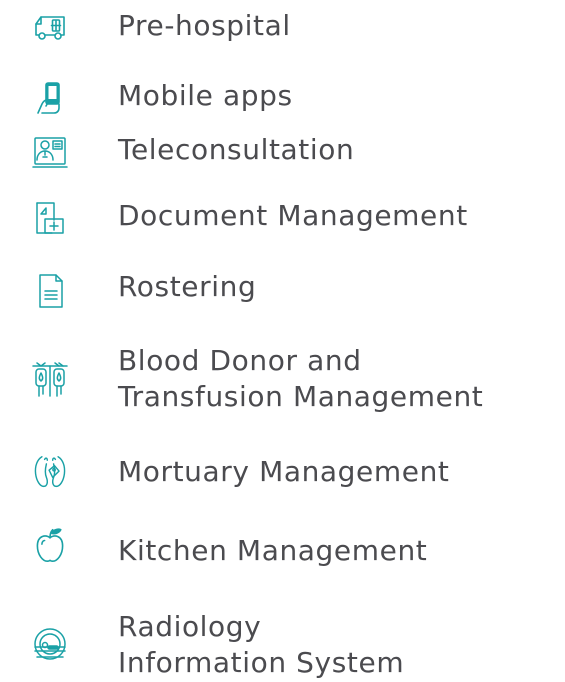  I want to click on item-label: Rostering, so click(187, 286).